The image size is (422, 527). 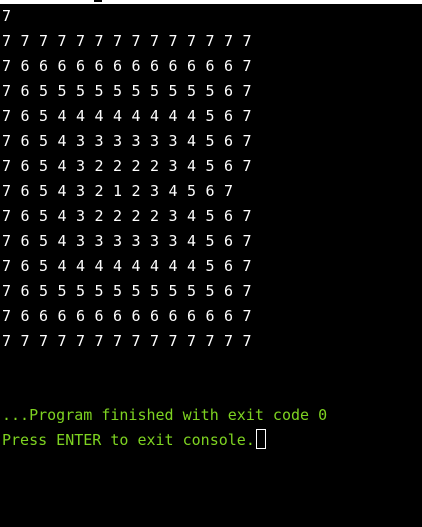 I want to click on exit-prompt: Press ENTER to exit console., so click(x=128, y=440).